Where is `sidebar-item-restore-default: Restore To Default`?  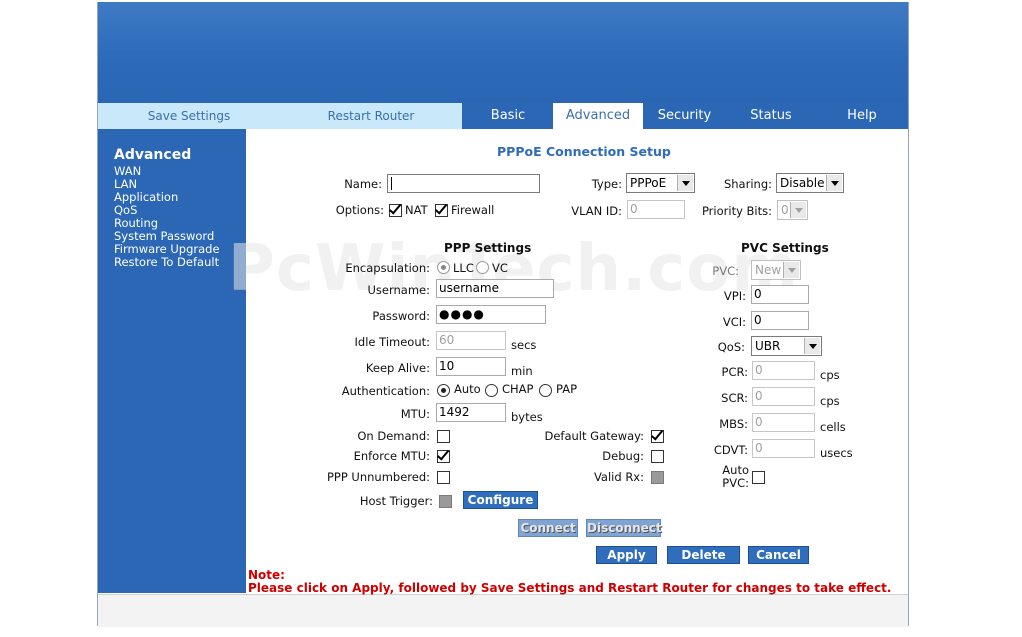
sidebar-item-restore-default: Restore To Default is located at coordinates (166, 262).